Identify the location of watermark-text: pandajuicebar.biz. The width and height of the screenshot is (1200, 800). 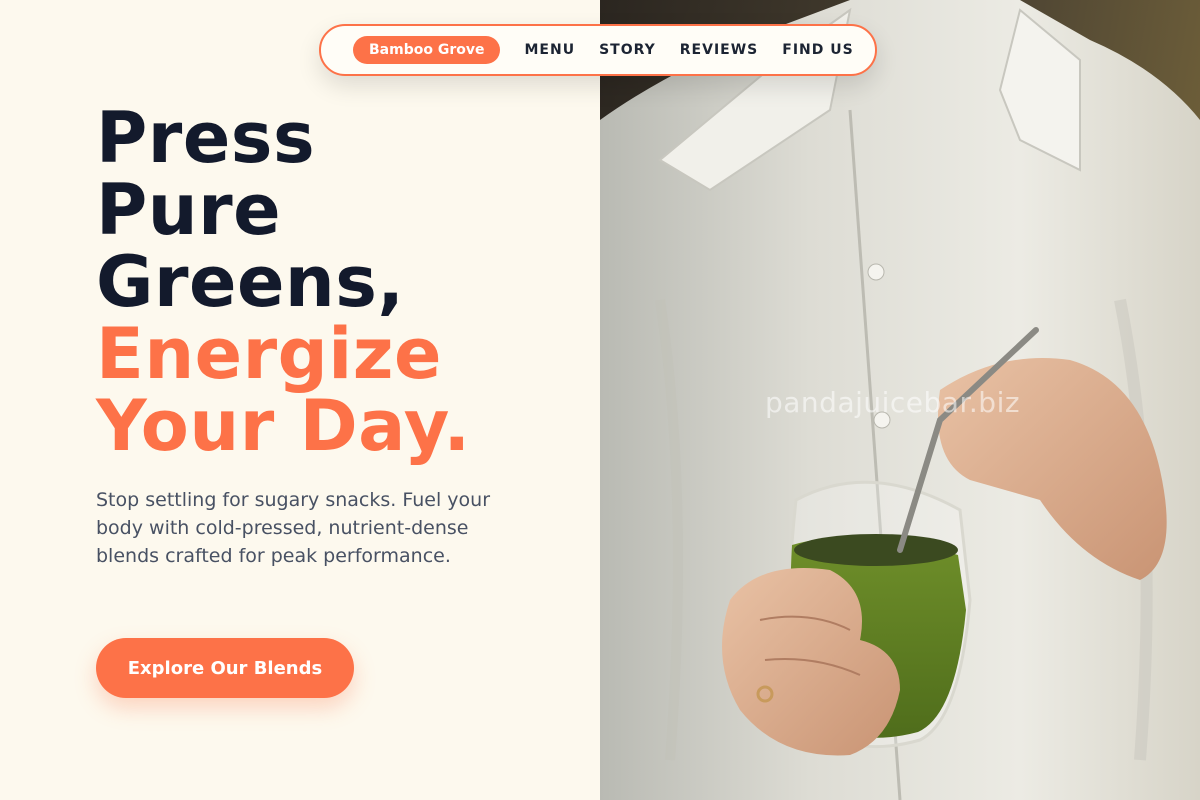
(893, 402).